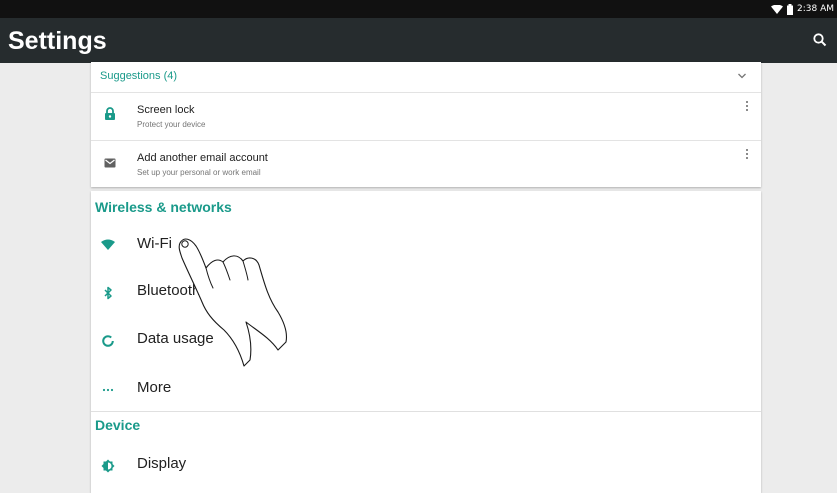 This screenshot has width=837, height=493. What do you see at coordinates (426, 466) in the screenshot?
I see `settings-item-display: Display` at bounding box center [426, 466].